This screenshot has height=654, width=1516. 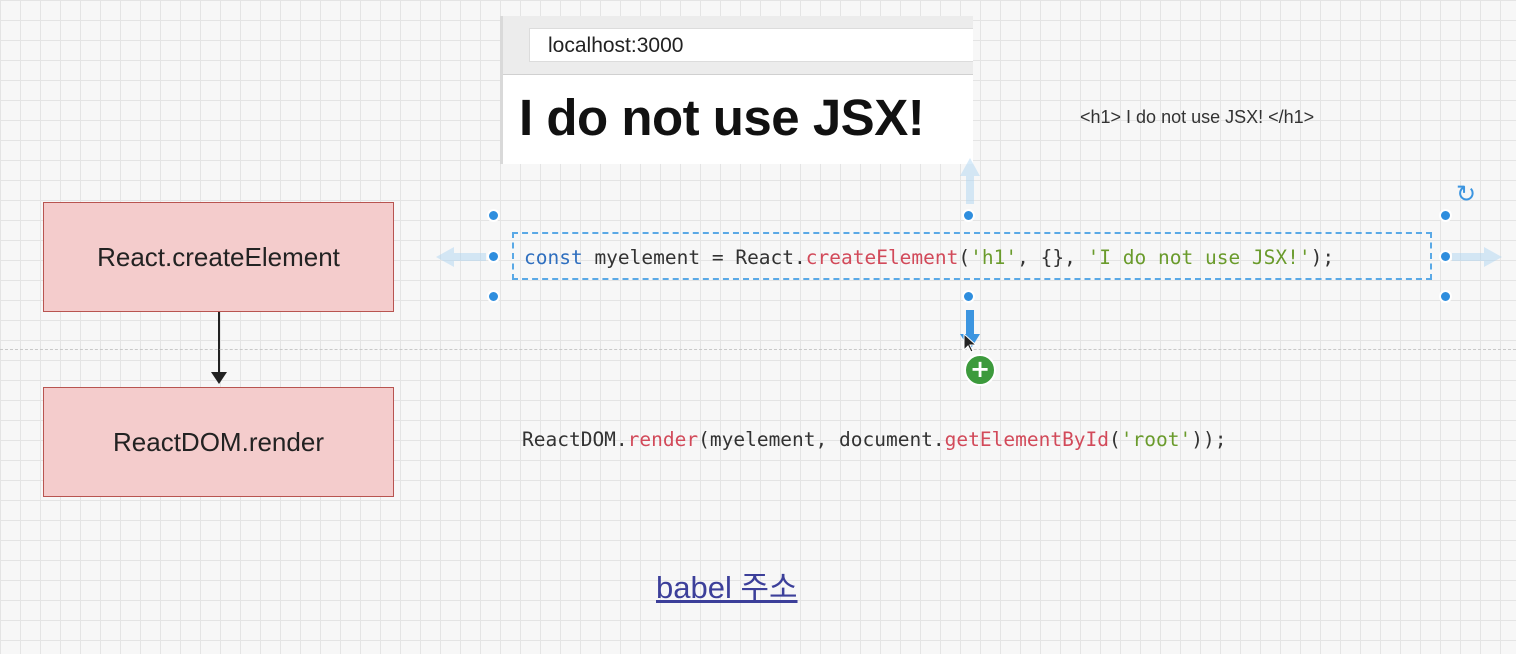 I want to click on resize-handle-top-right, so click(x=1445, y=215).